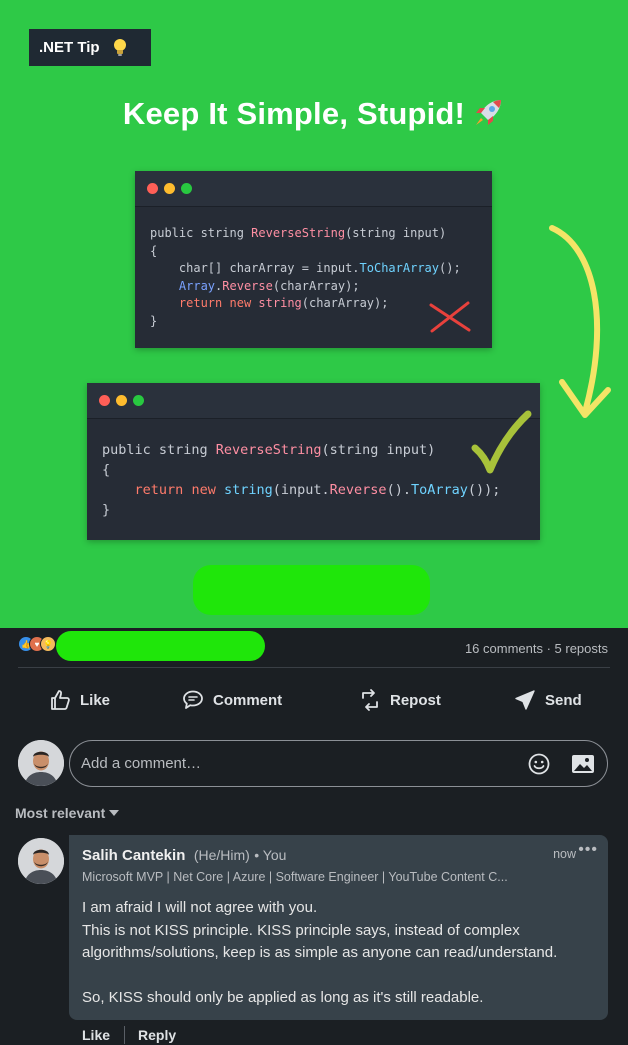 The height and width of the screenshot is (1045, 628). I want to click on insightful-reaction-icon: 💡, so click(48, 644).